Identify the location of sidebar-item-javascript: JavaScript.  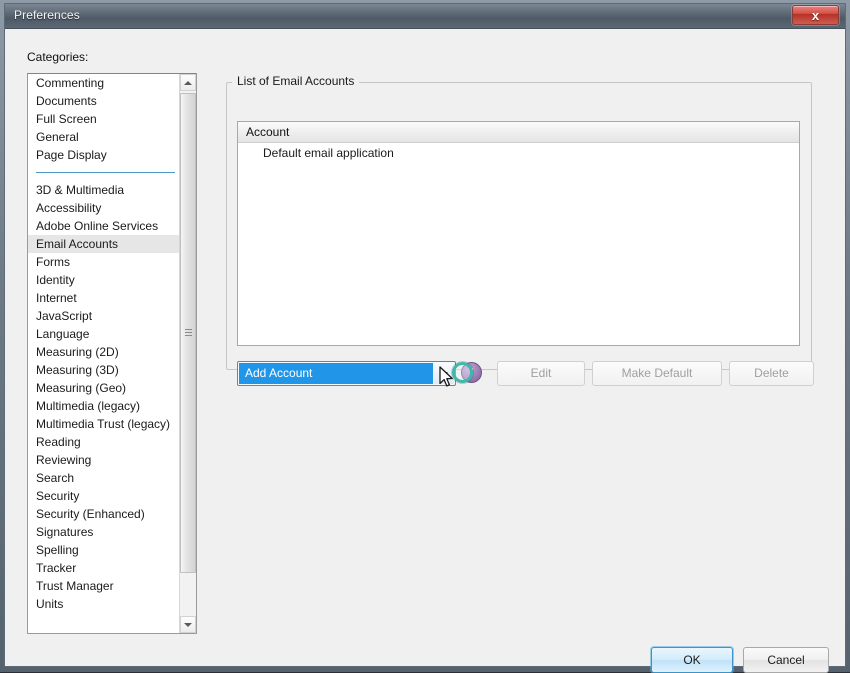
(104, 316).